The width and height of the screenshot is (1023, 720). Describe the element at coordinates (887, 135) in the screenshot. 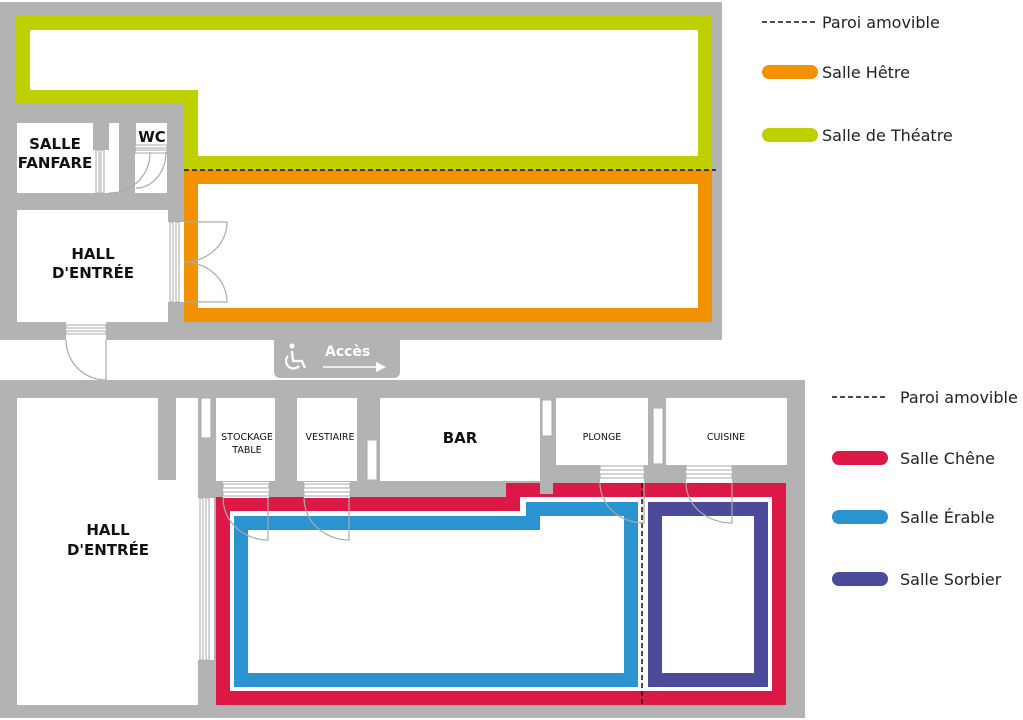

I see `legend-label: Salle de Théatre` at that location.